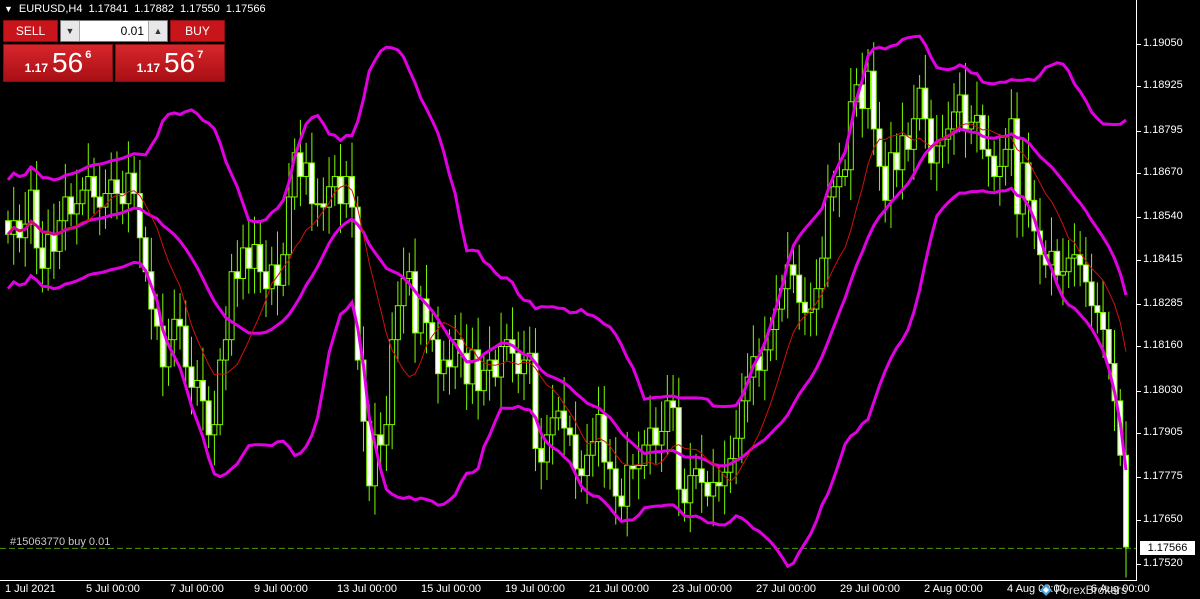 The height and width of the screenshot is (599, 1200). What do you see at coordinates (786, 589) in the screenshot?
I see `time-tick-label: 27 Jul 00:00` at bounding box center [786, 589].